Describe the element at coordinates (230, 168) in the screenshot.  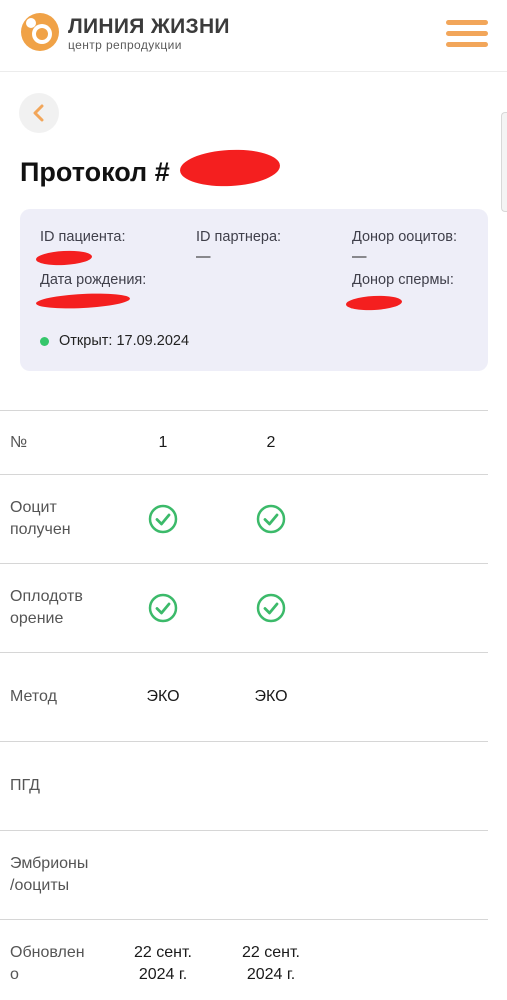
I see `redacted-protocol-number` at that location.